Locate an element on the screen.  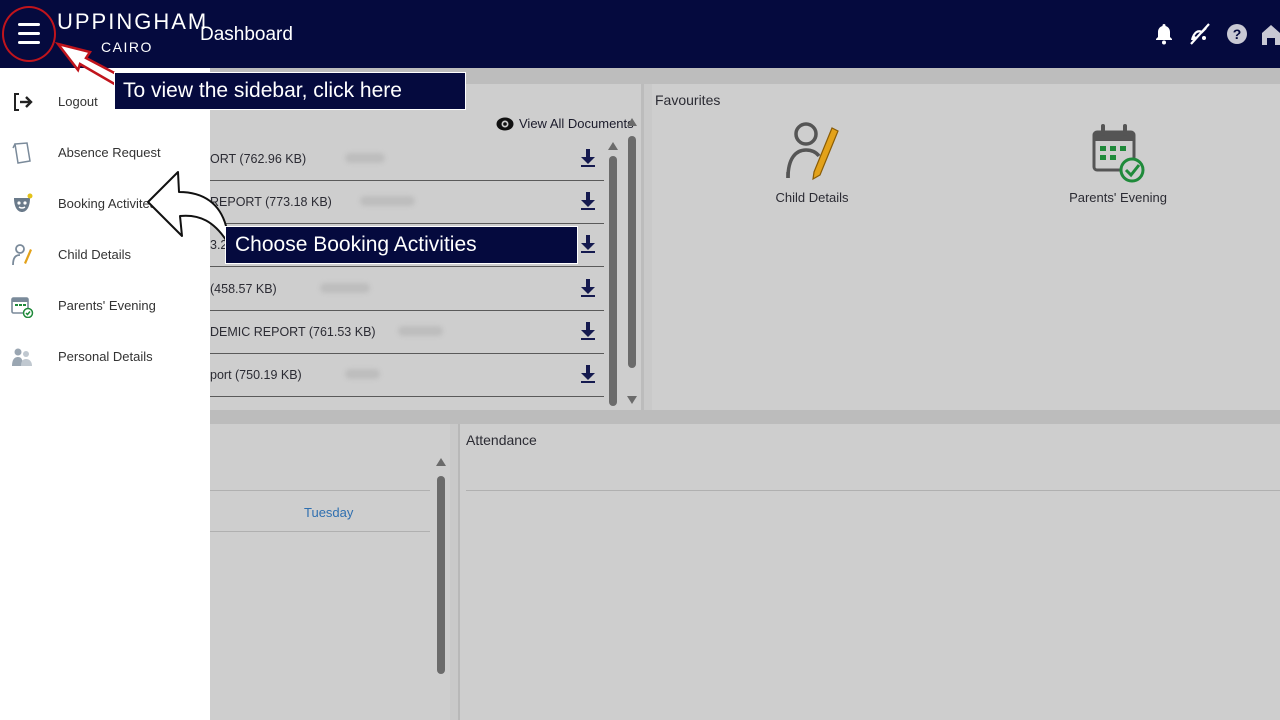
callout-view-sidebar: To view the sidebar, click here is located at coordinates (290, 91).